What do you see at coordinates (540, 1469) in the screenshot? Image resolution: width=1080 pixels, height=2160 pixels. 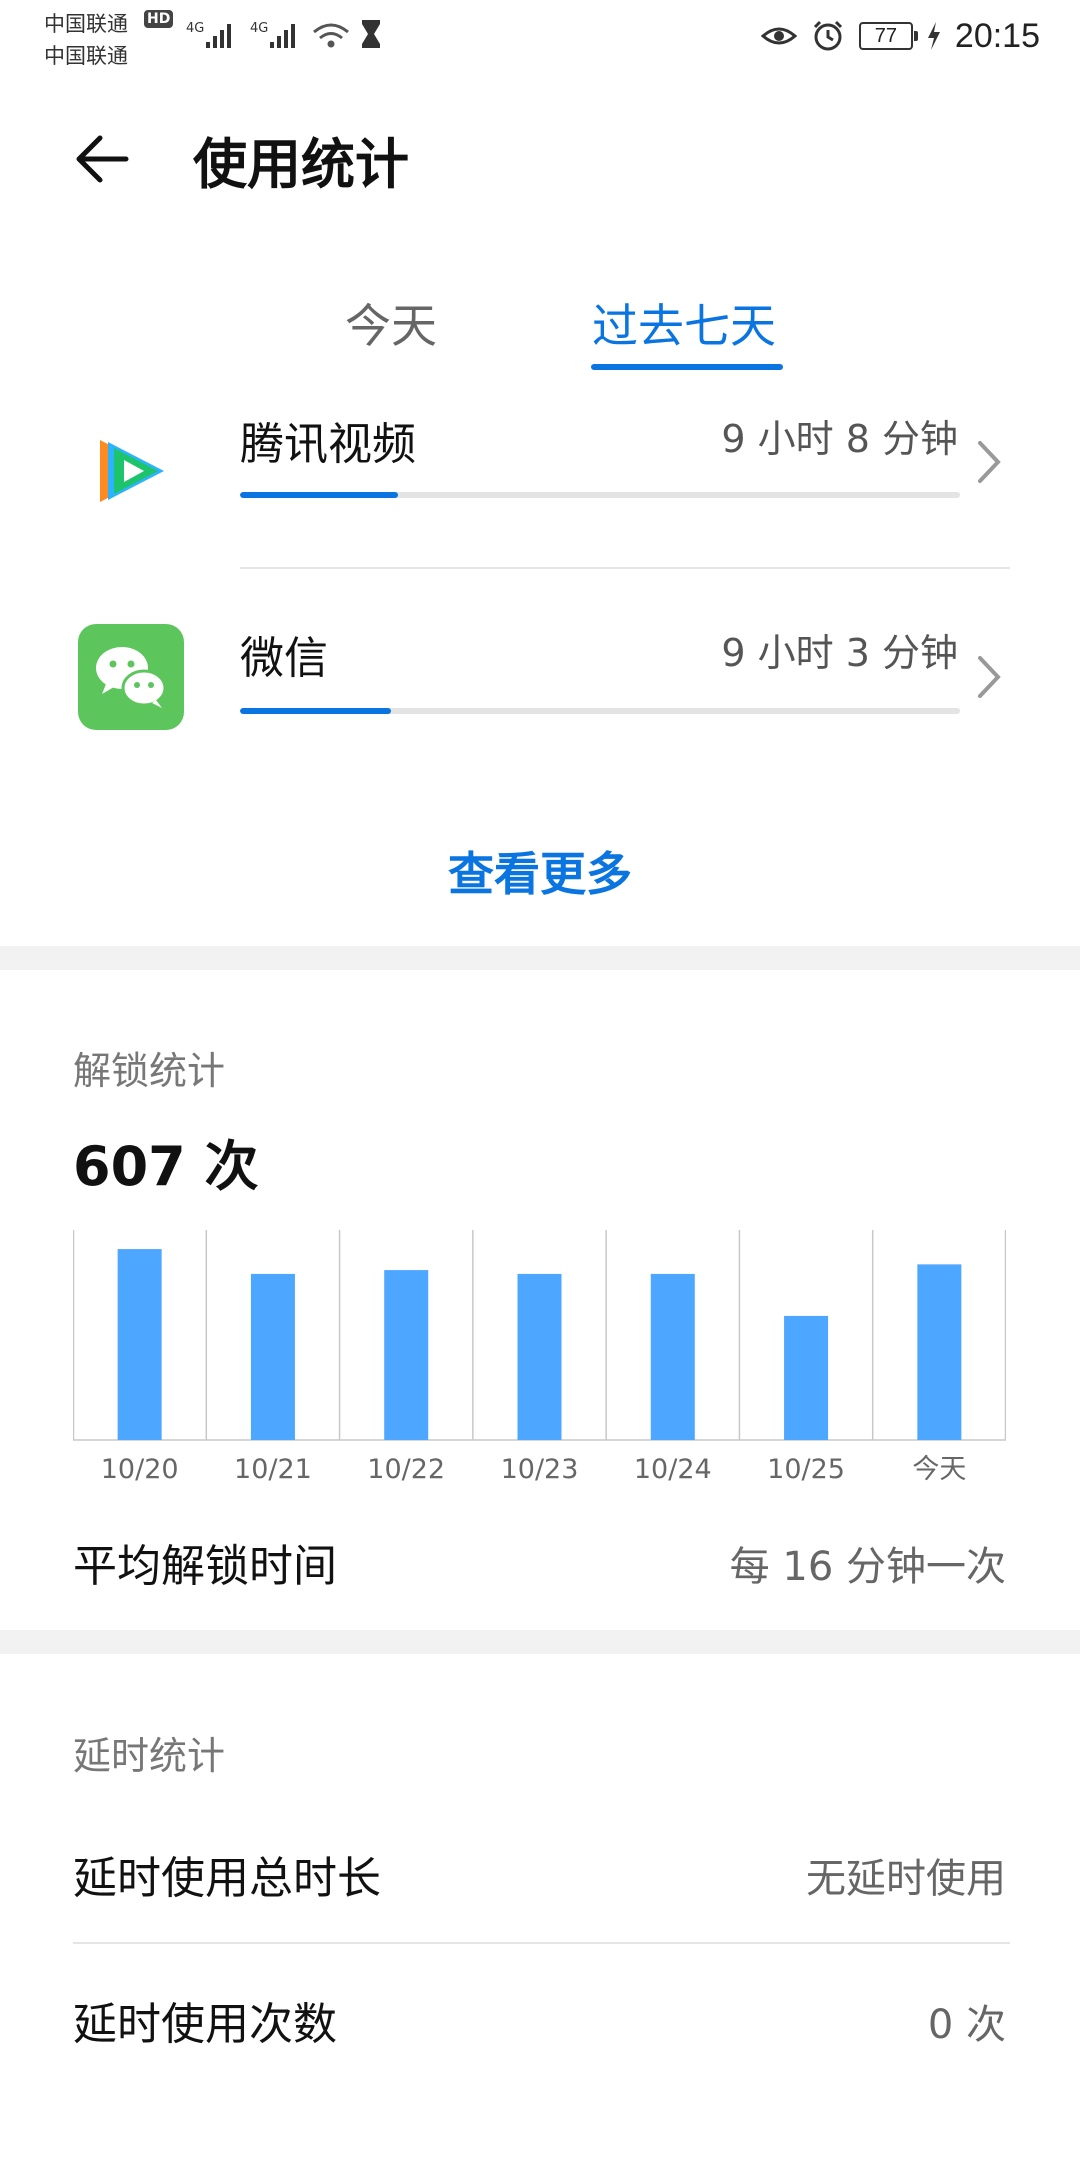 I see `chart-tick-label: 10/23` at bounding box center [540, 1469].